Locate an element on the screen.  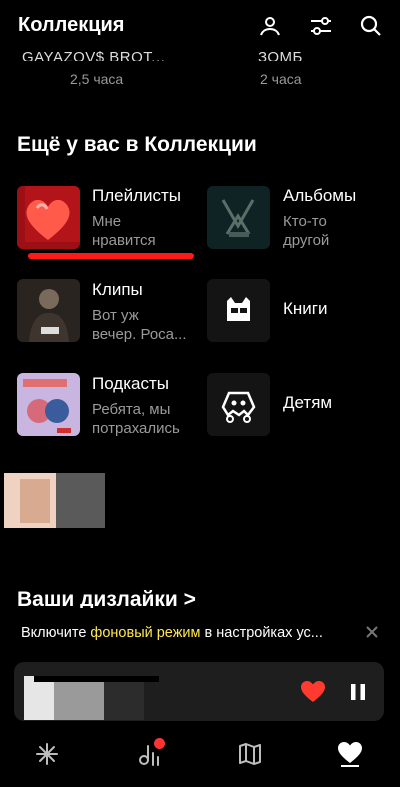
profile-icon is located at coordinates (270, 26).